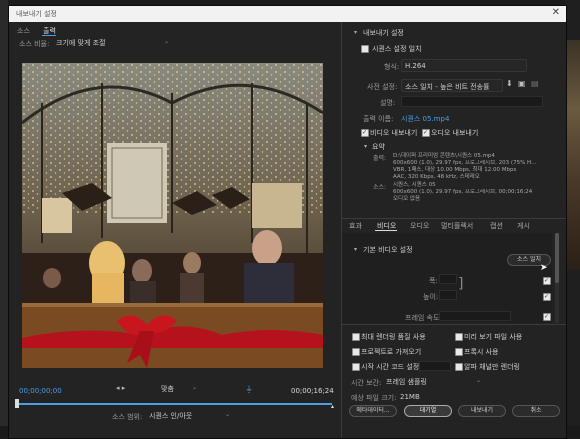  Describe the element at coordinates (366, 383) in the screenshot. I see `interpolation-label: 시간 보간:` at that location.